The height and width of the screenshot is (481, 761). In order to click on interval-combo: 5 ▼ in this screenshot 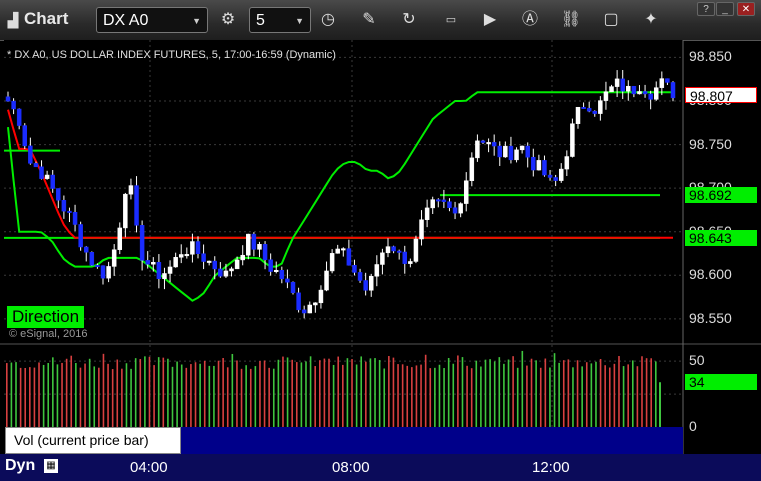, I will do `click(280, 20)`.